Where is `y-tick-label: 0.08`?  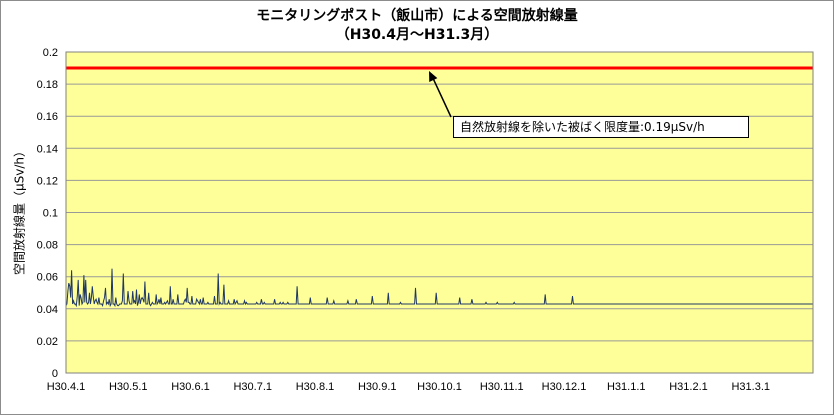 y-tick-label: 0.08 is located at coordinates (47, 246).